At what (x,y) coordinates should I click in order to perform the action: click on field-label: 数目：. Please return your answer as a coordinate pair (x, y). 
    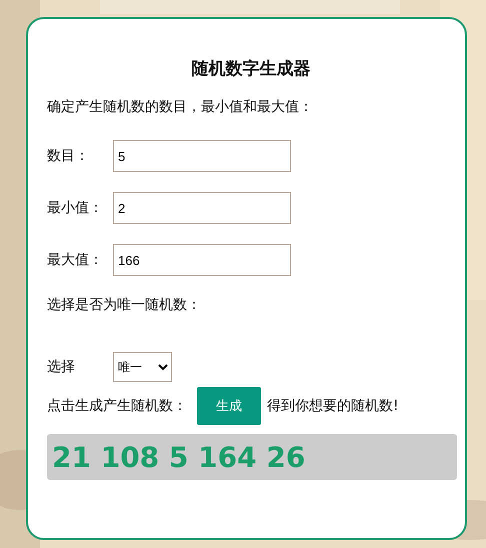
    Looking at the image, I should click on (68, 156).